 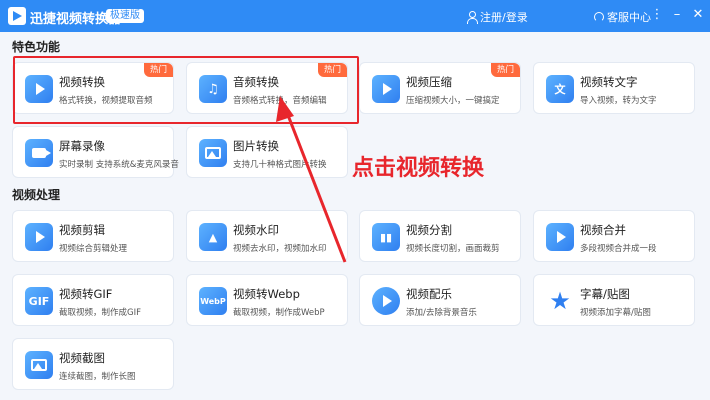 I want to click on video-edit-icon, so click(x=39, y=237).